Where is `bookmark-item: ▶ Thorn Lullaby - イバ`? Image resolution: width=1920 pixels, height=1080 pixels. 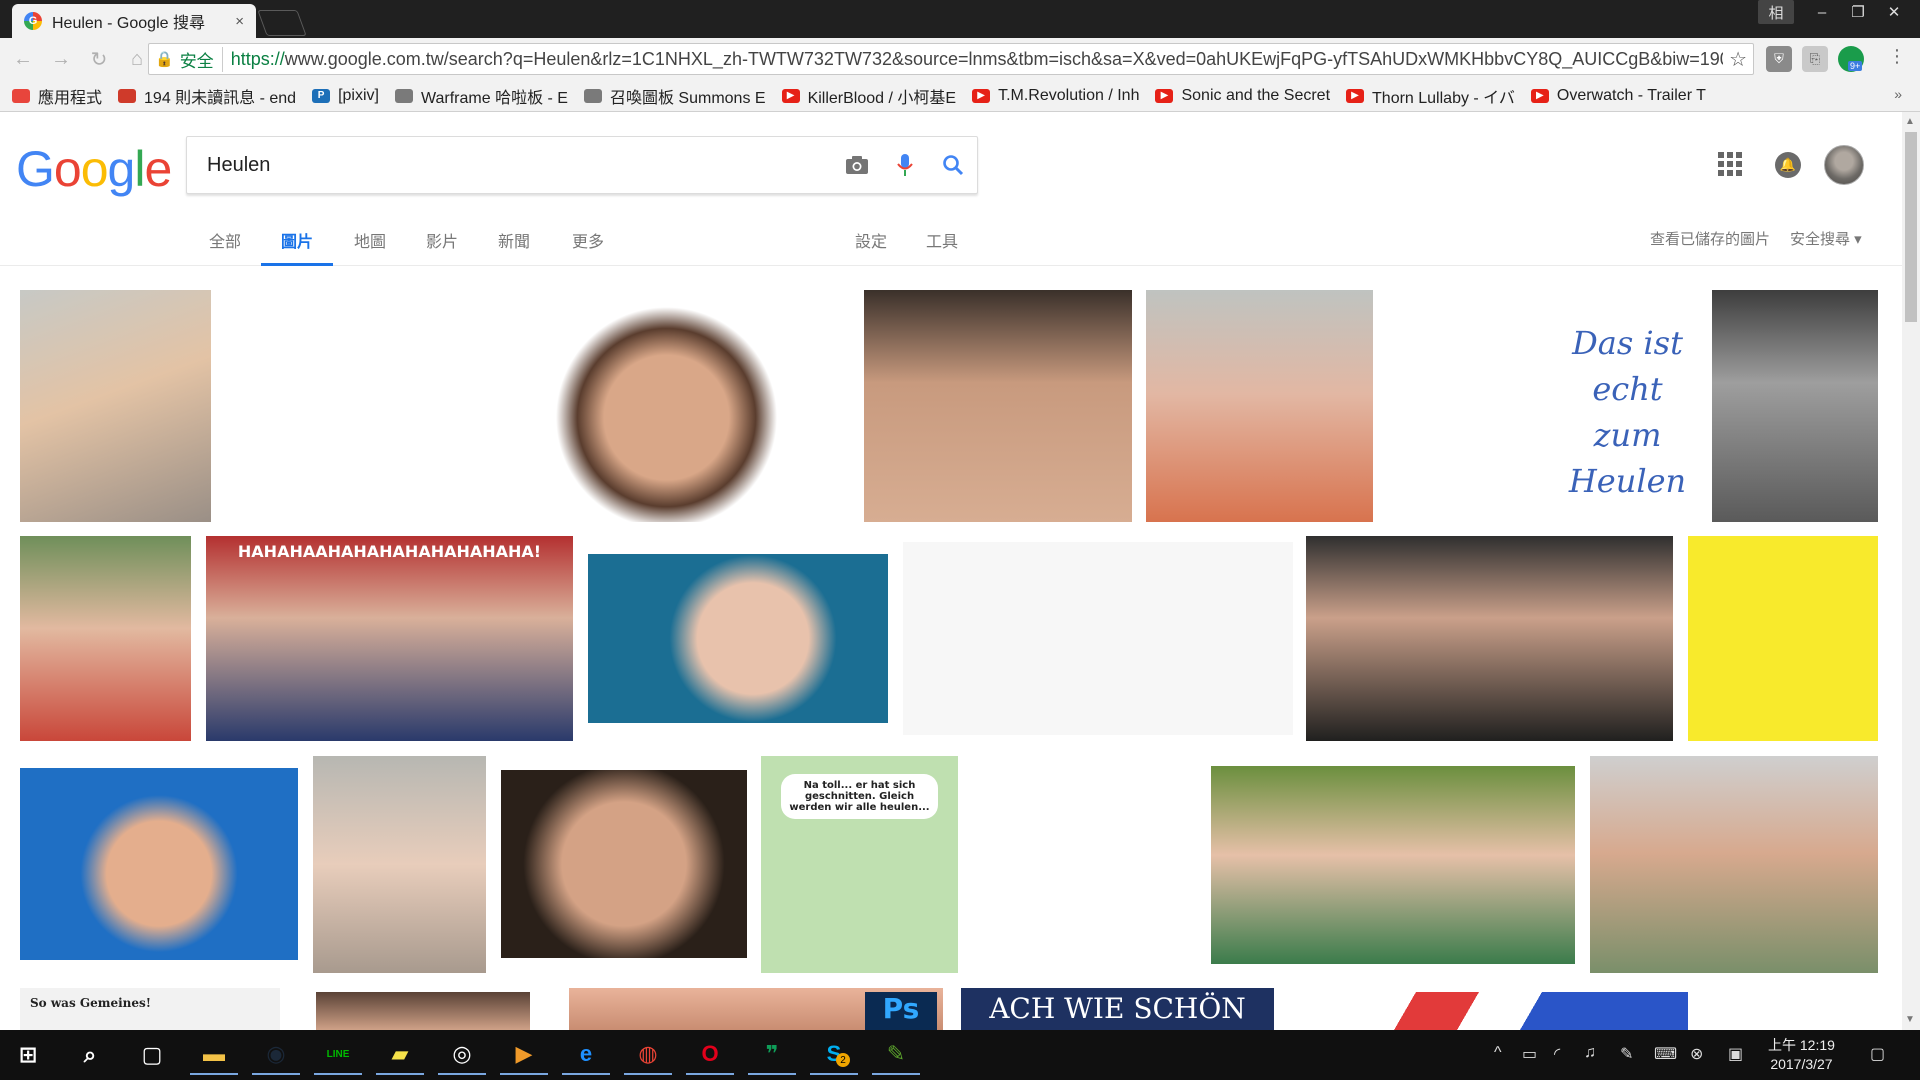 bookmark-item: ▶ Thorn Lullaby - イバ is located at coordinates (1430, 96).